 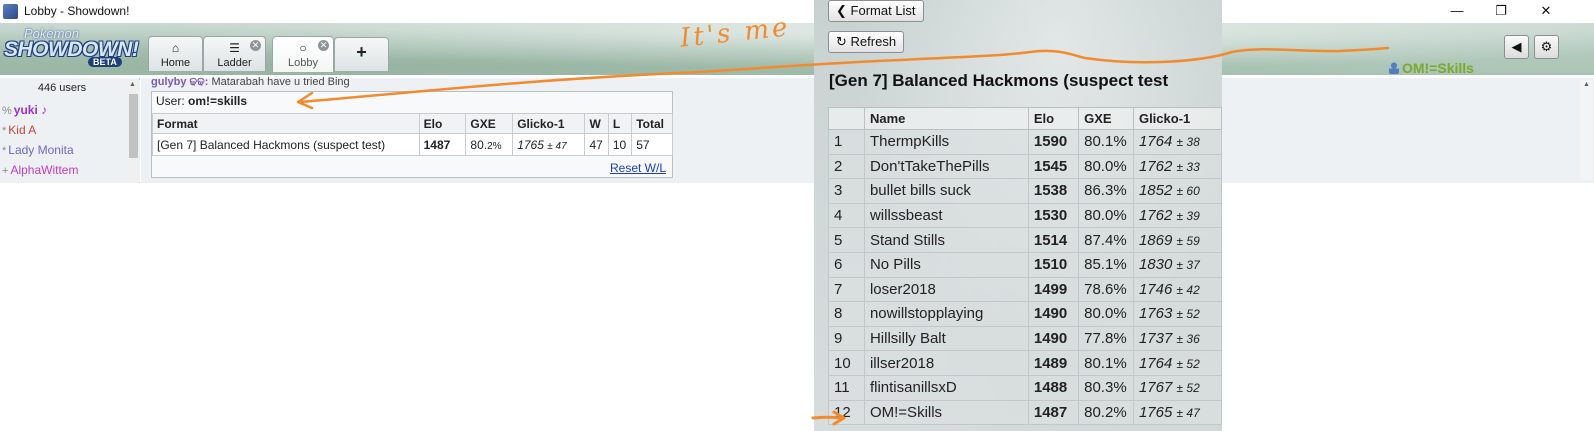 What do you see at coordinates (1053, 387) in the screenshot?
I see `cell-elo: 1488` at bounding box center [1053, 387].